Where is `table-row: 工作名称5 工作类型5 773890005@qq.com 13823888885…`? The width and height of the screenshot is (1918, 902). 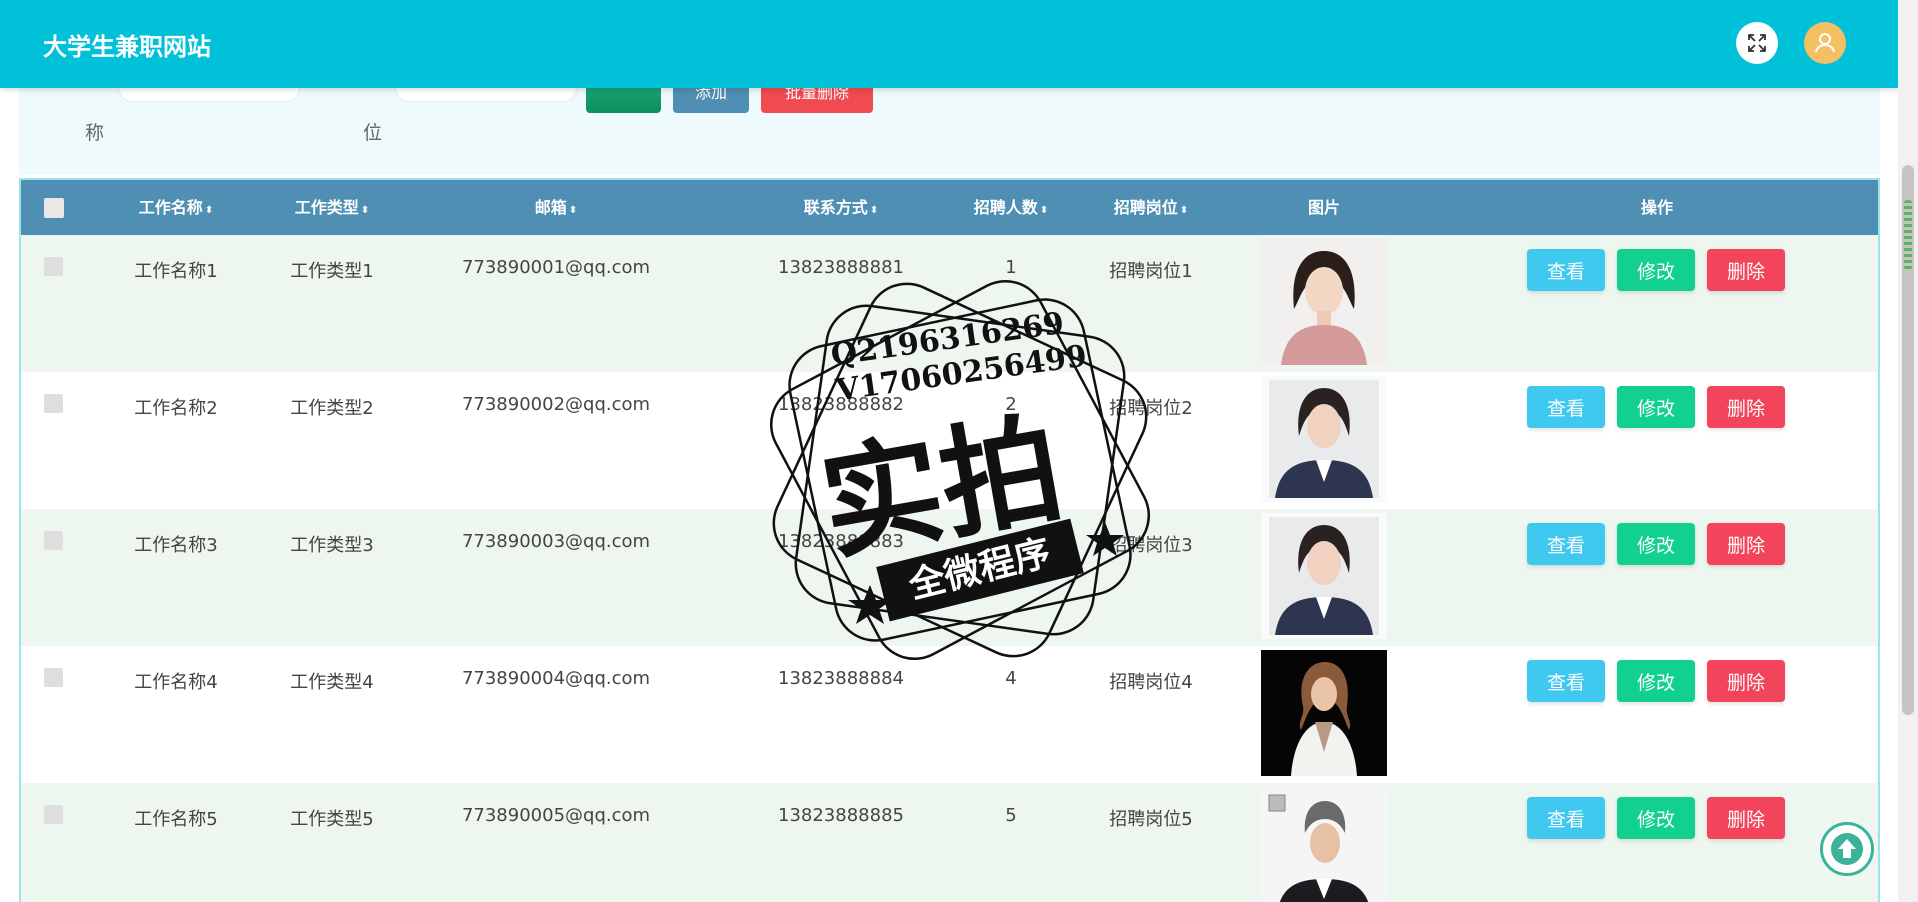 table-row: 工作名称5 工作类型5 773890005@qq.com 13823888885… is located at coordinates (949, 842).